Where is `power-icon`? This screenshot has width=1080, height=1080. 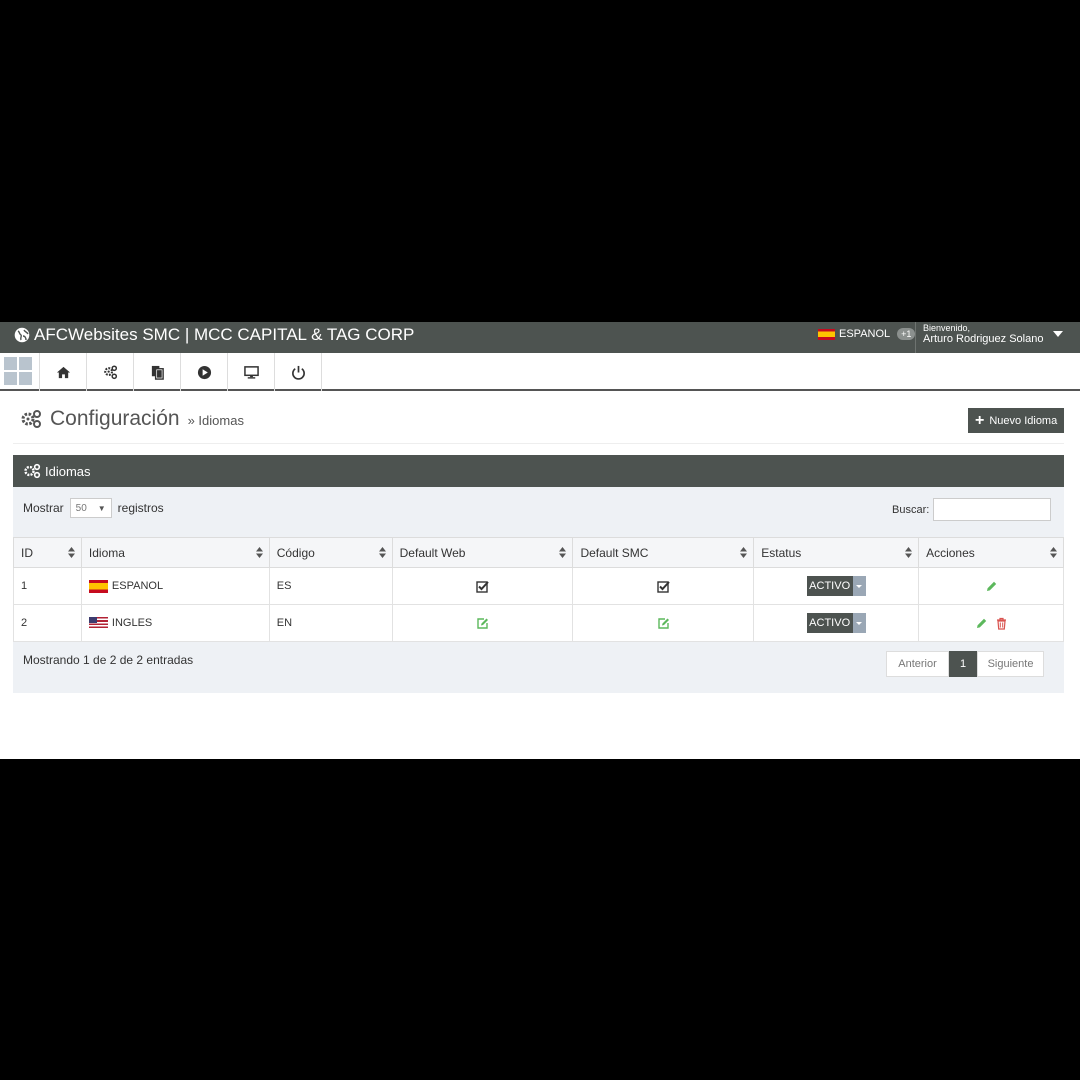 power-icon is located at coordinates (298, 372).